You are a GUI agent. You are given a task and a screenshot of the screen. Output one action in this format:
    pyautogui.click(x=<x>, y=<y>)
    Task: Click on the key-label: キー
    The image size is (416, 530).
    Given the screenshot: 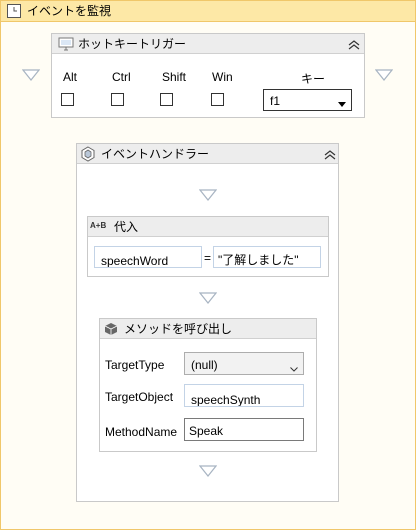 What is the action you would take?
    pyautogui.click(x=313, y=79)
    